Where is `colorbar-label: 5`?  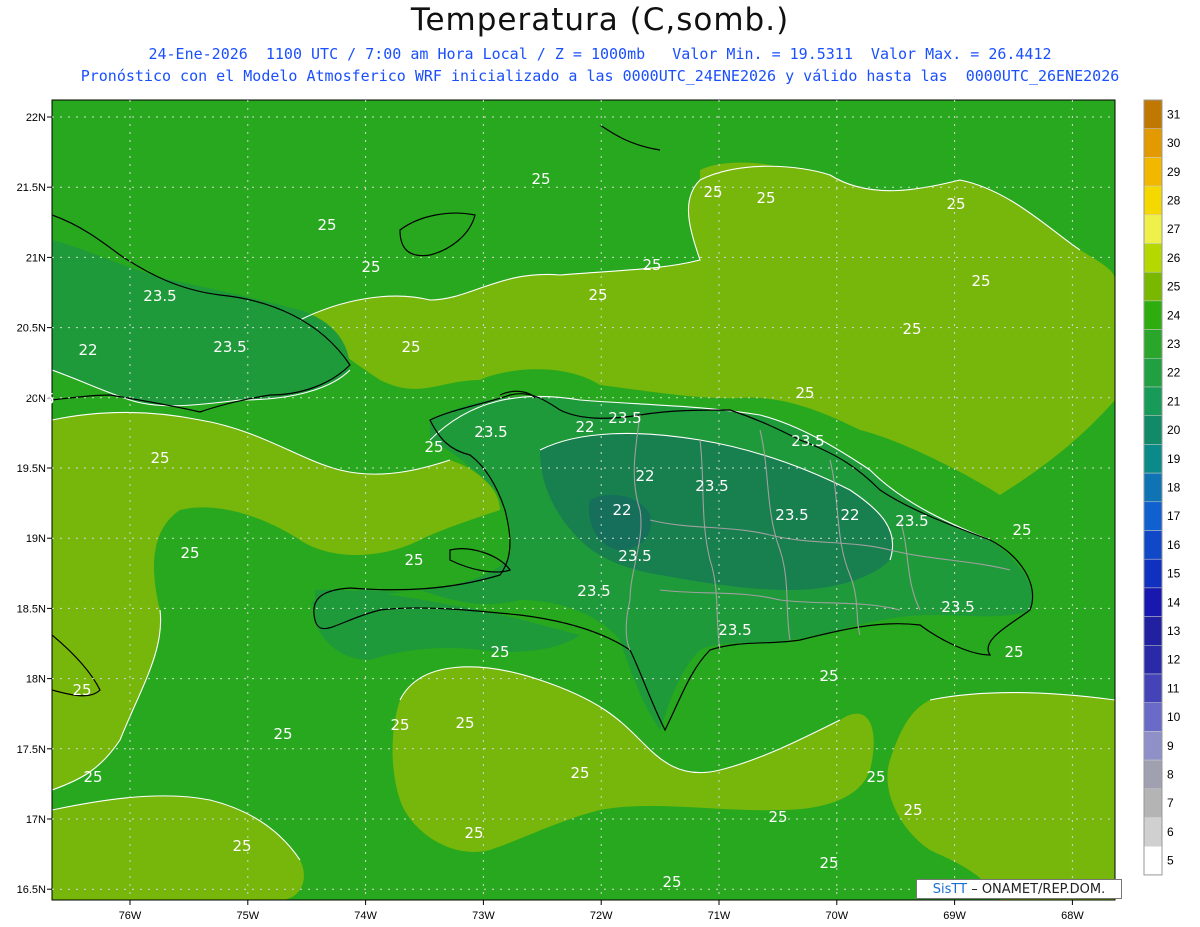 colorbar-label: 5 is located at coordinates (1170, 861).